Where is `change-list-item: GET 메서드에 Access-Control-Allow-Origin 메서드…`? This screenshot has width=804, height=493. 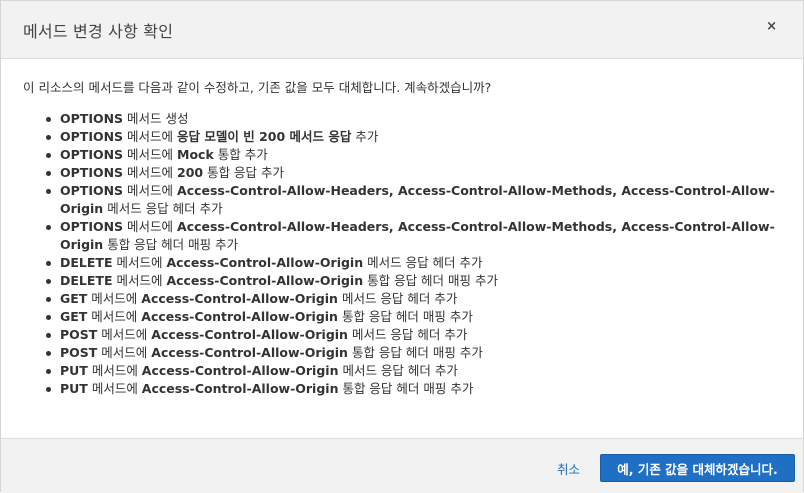
change-list-item: GET 메서드에 Access-Control-Allow-Origin 메서드… is located at coordinates (414, 299).